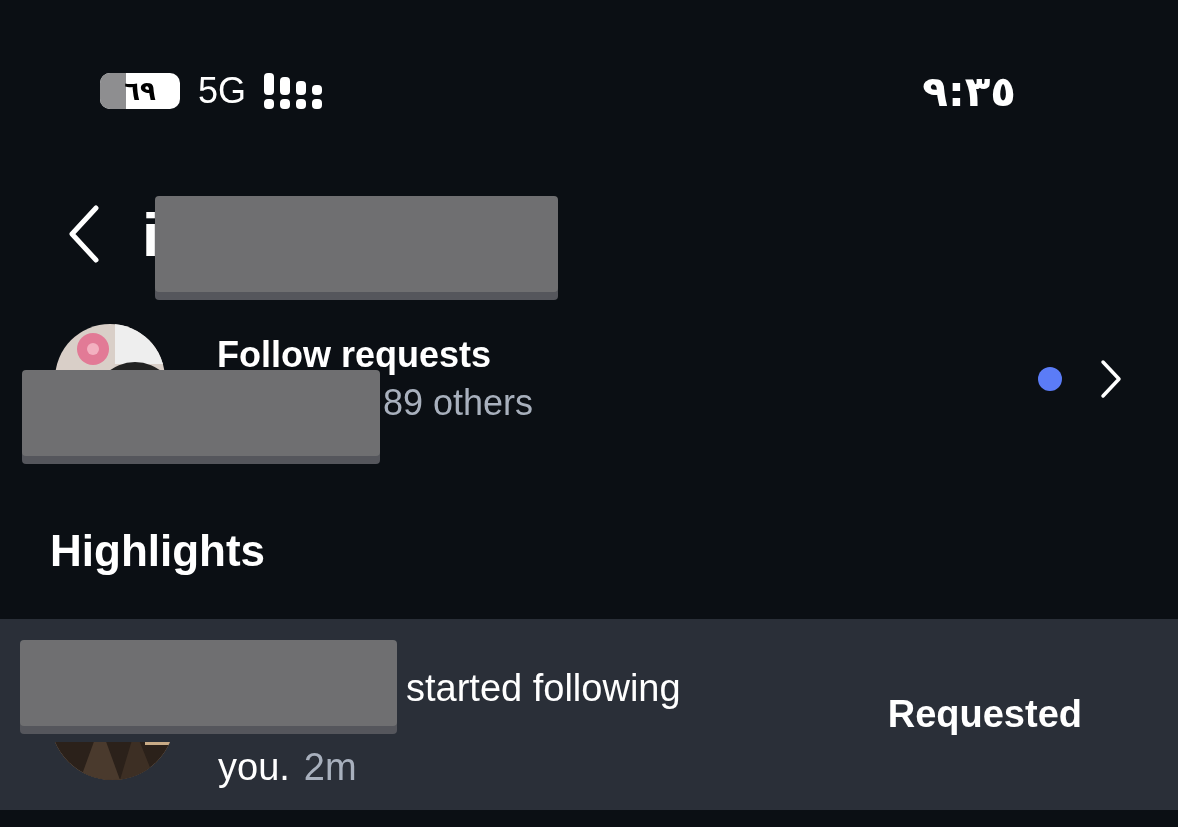 This screenshot has width=1178, height=827. What do you see at coordinates (984, 714) in the screenshot?
I see `requested-button: Requested` at bounding box center [984, 714].